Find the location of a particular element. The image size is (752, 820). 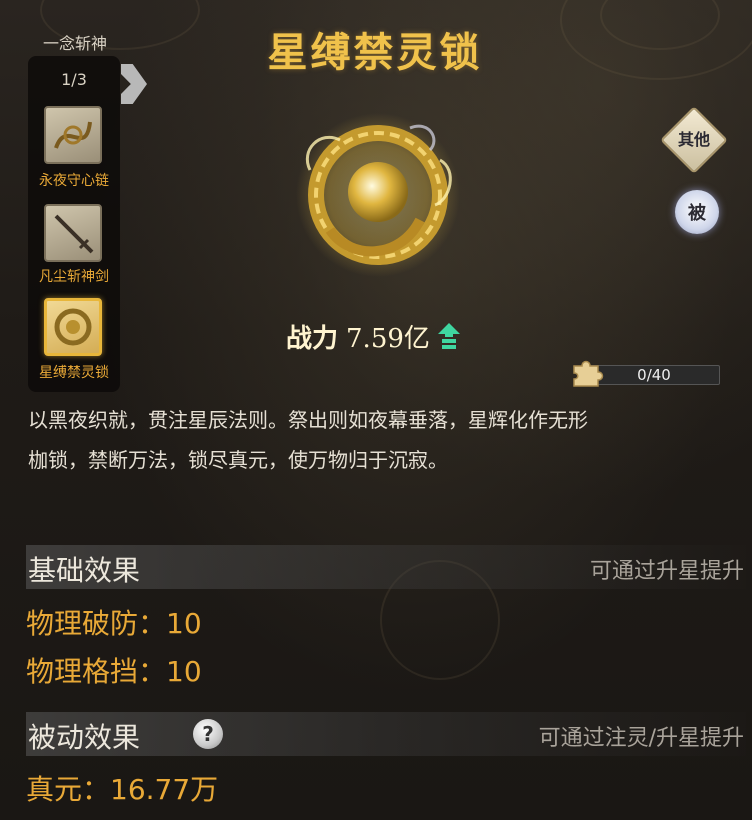

basic-effects-header: 基础效果 可通过升星提升 is located at coordinates (386, 567).